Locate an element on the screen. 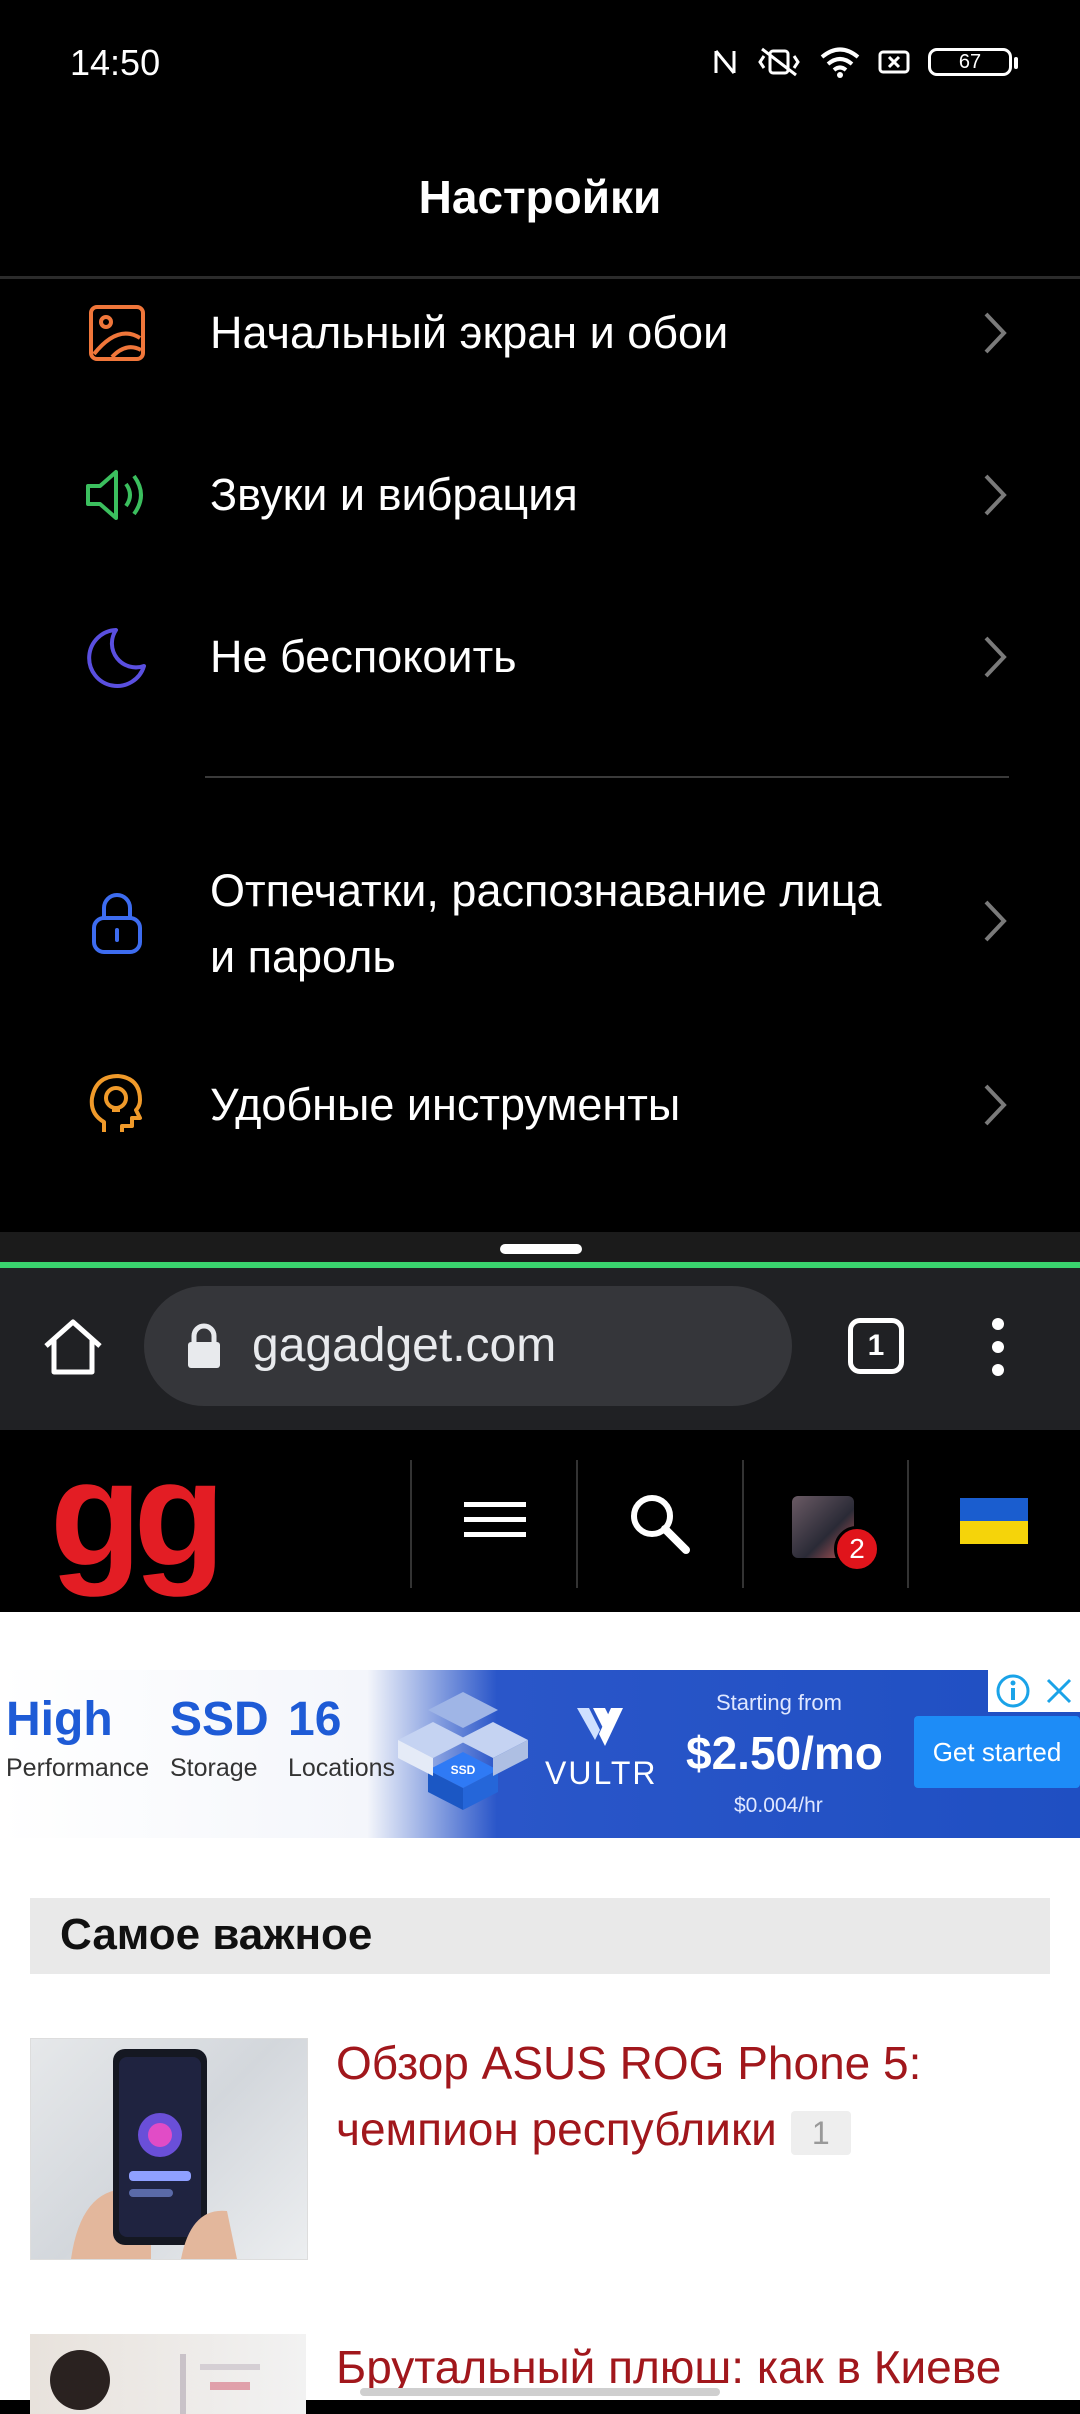 Image resolution: width=1080 pixels, height=2414 pixels. vultr-wordmark: VULTR is located at coordinates (601, 1773).